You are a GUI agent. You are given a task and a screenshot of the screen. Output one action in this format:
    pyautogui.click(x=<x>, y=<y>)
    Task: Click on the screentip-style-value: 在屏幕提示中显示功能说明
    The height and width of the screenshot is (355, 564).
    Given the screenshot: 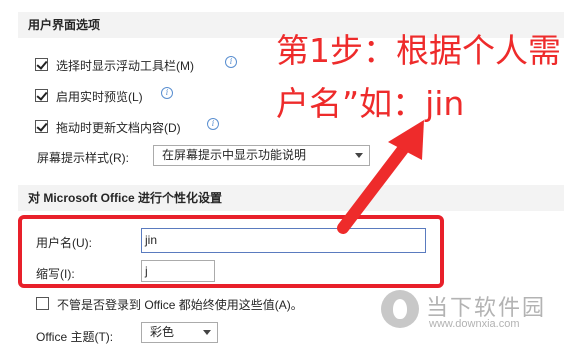 What is the action you would take?
    pyautogui.click(x=234, y=155)
    